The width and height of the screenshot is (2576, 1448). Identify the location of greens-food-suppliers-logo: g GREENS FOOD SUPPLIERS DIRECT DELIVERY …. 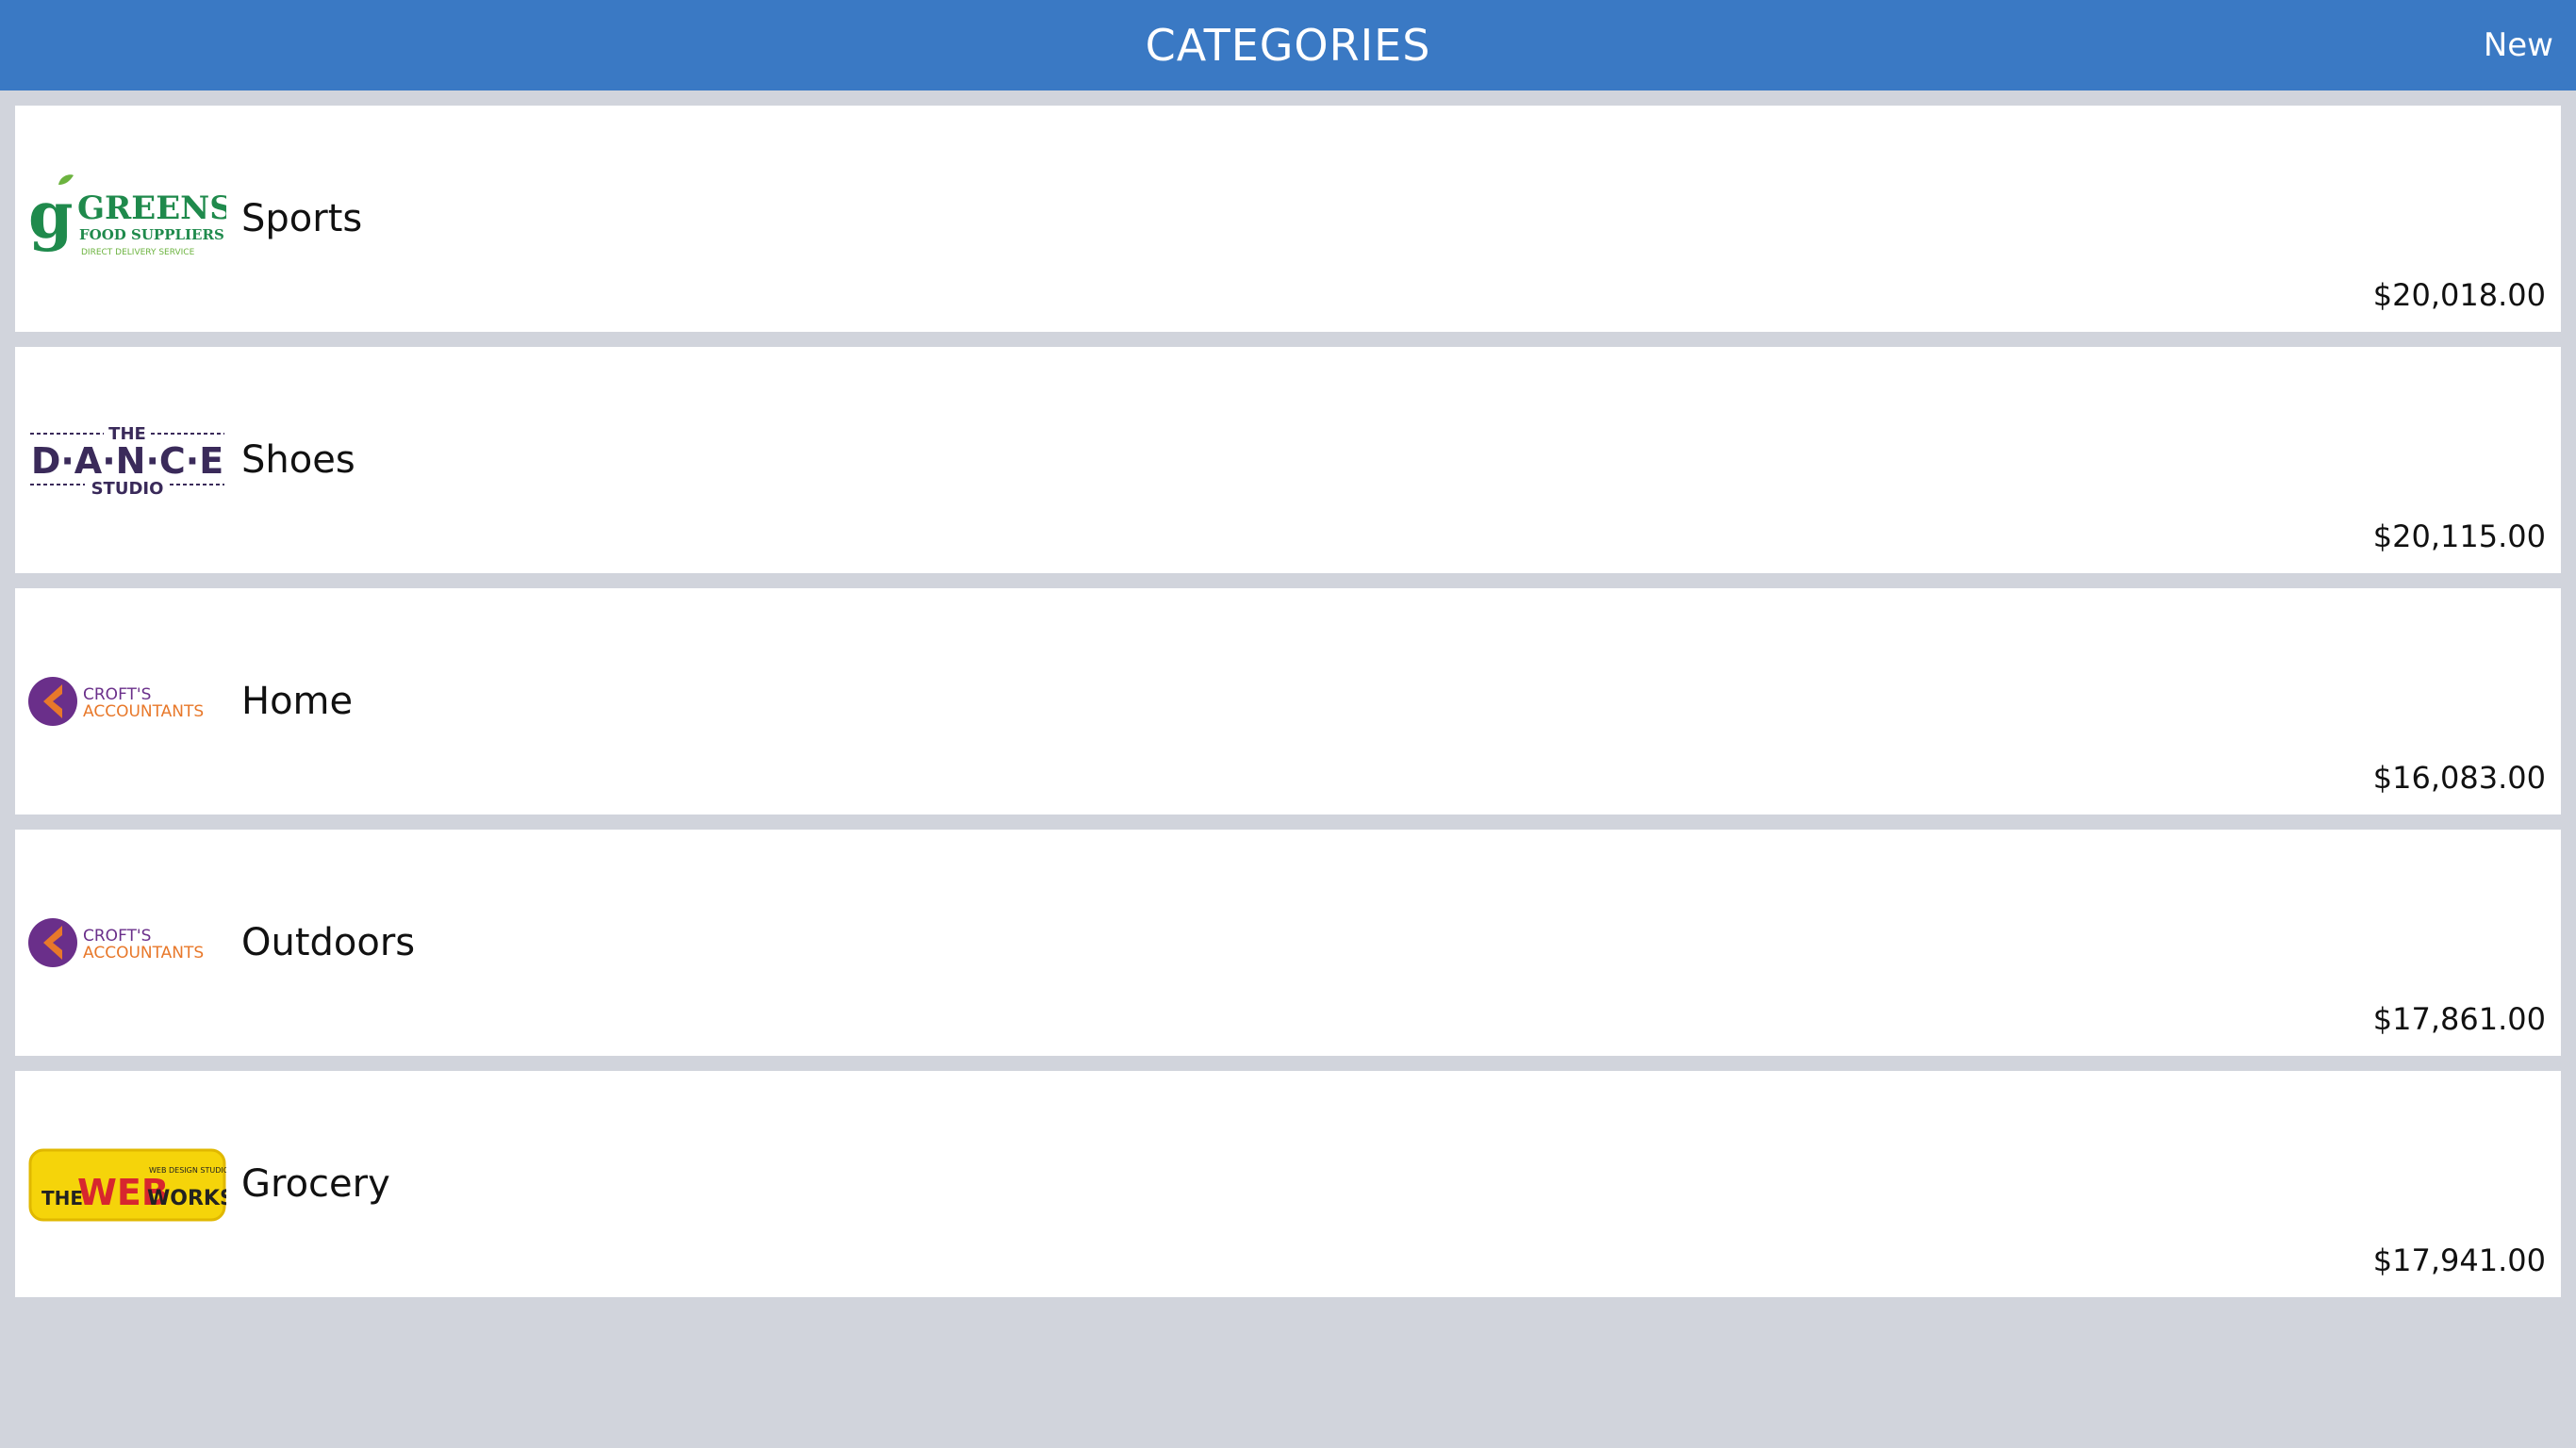
(127, 219).